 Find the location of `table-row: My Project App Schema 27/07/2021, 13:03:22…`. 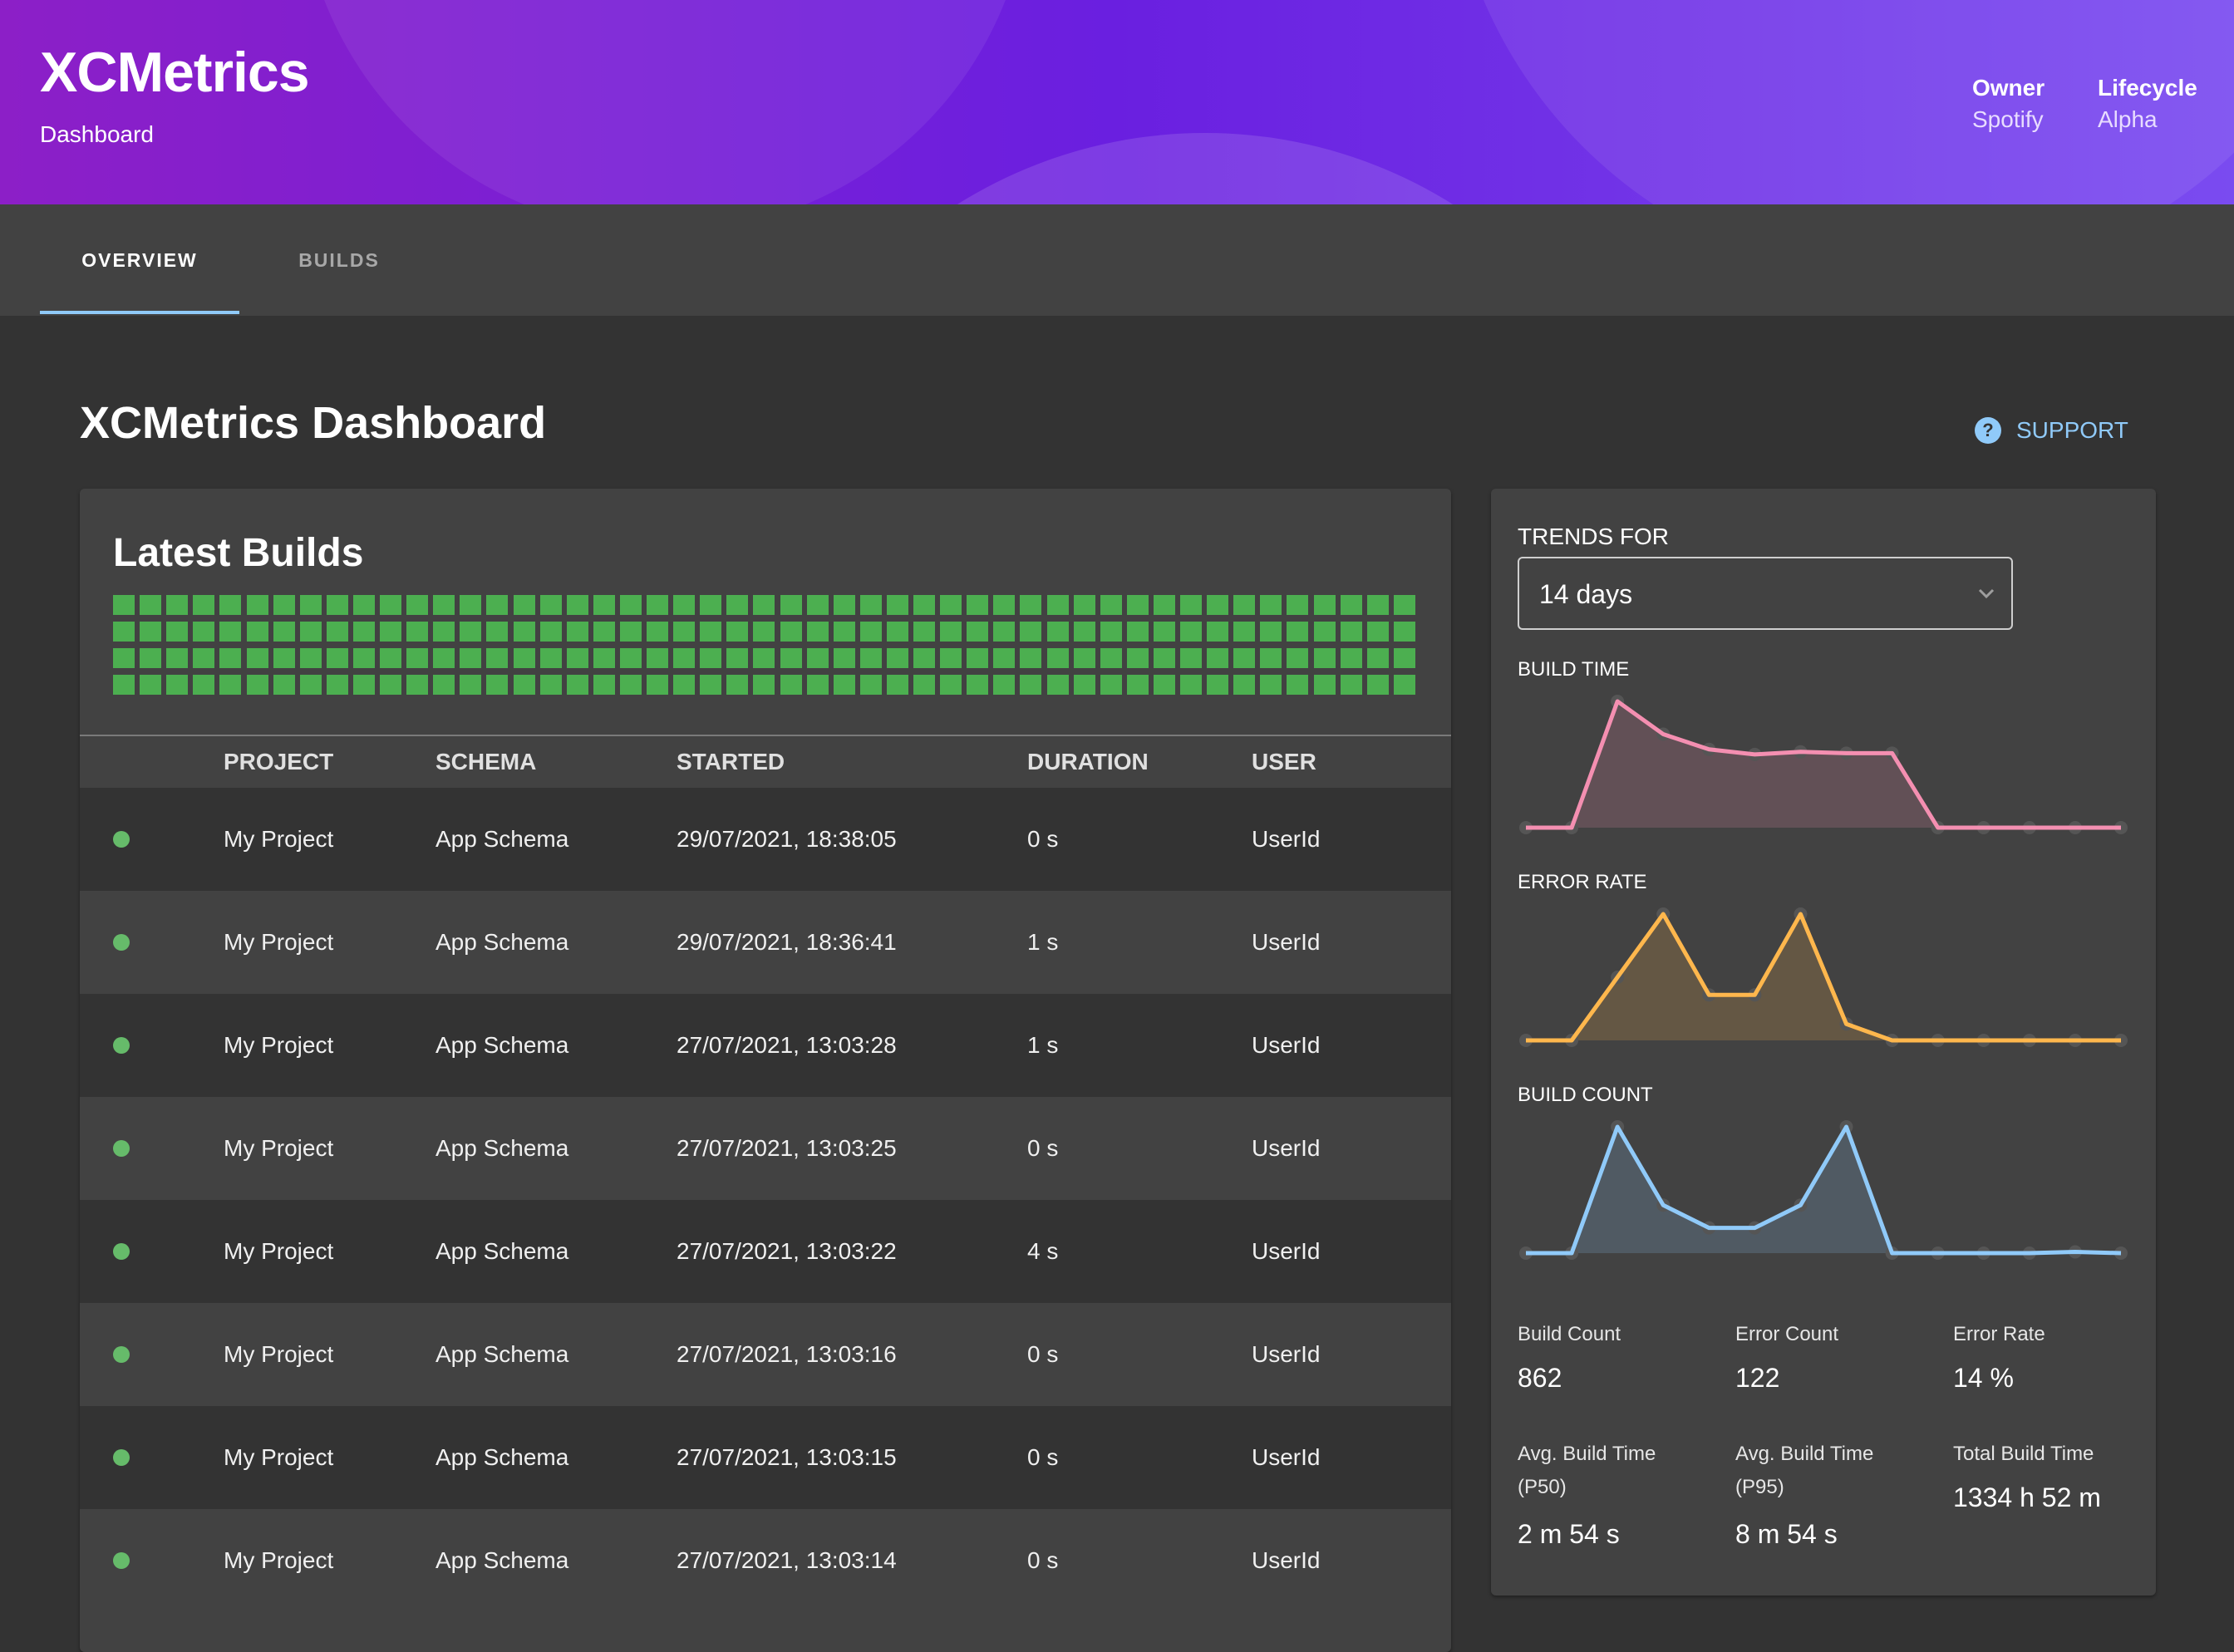

table-row: My Project App Schema 27/07/2021, 13:03:22… is located at coordinates (765, 1251).